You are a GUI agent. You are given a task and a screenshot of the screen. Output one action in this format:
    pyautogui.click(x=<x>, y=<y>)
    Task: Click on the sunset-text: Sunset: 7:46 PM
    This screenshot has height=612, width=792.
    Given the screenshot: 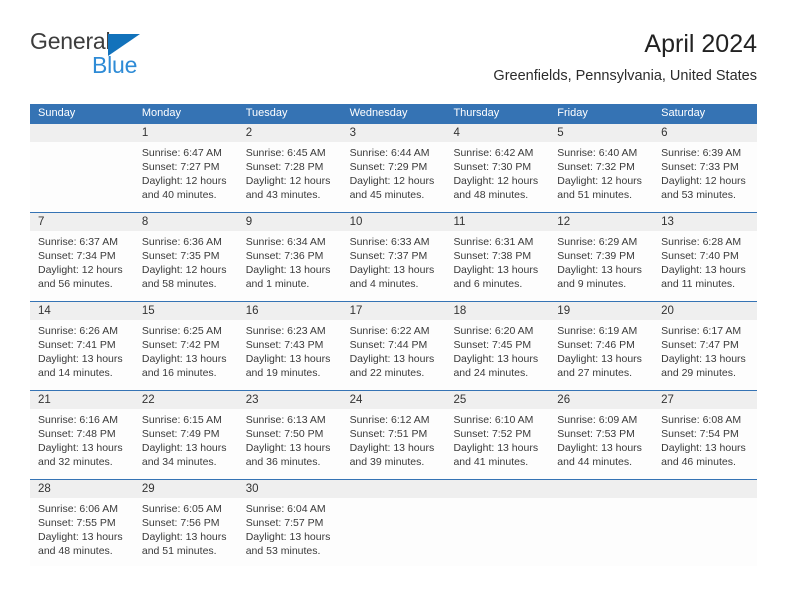 What is the action you would take?
    pyautogui.click(x=596, y=345)
    